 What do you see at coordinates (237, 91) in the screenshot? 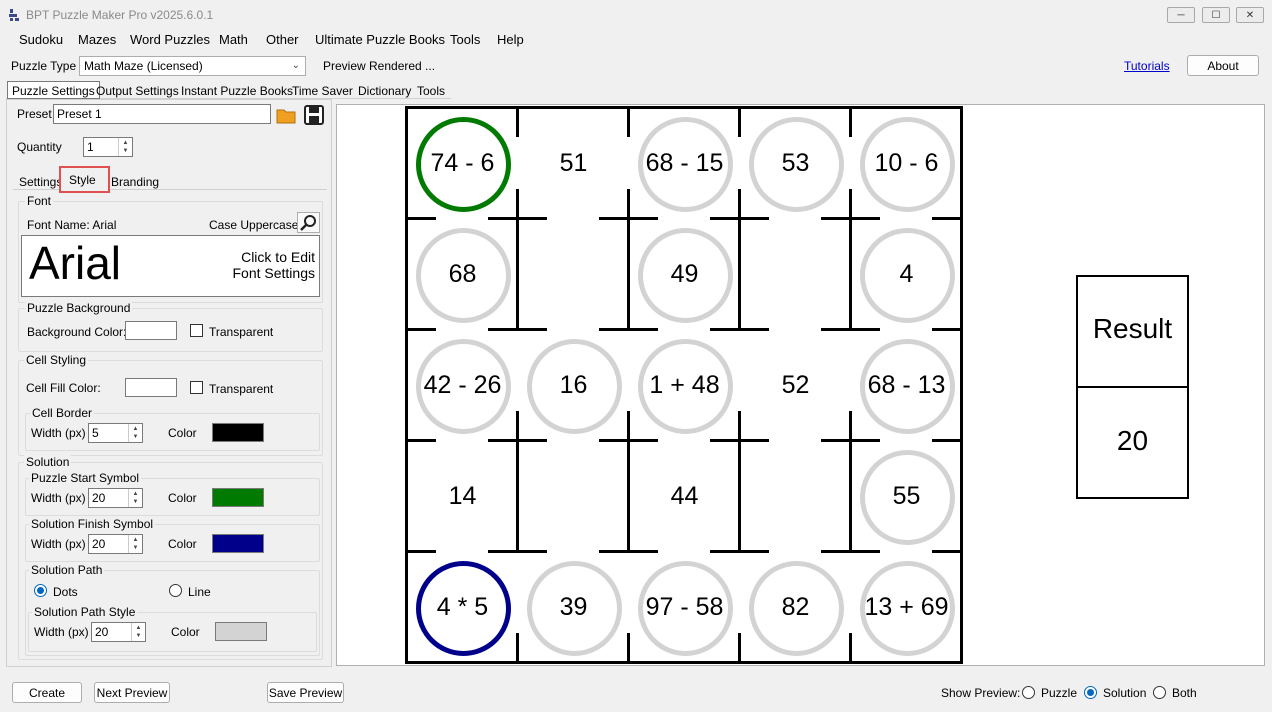
I see `tab-instant-puzzle-books: Instant Puzzle Books` at bounding box center [237, 91].